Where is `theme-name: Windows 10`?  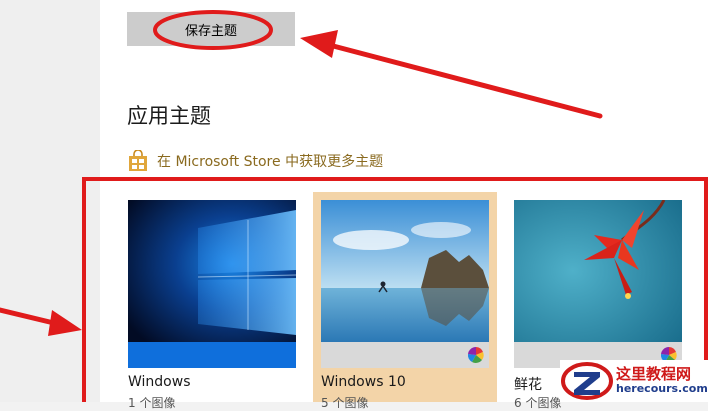
theme-name: Windows 10 is located at coordinates (363, 382).